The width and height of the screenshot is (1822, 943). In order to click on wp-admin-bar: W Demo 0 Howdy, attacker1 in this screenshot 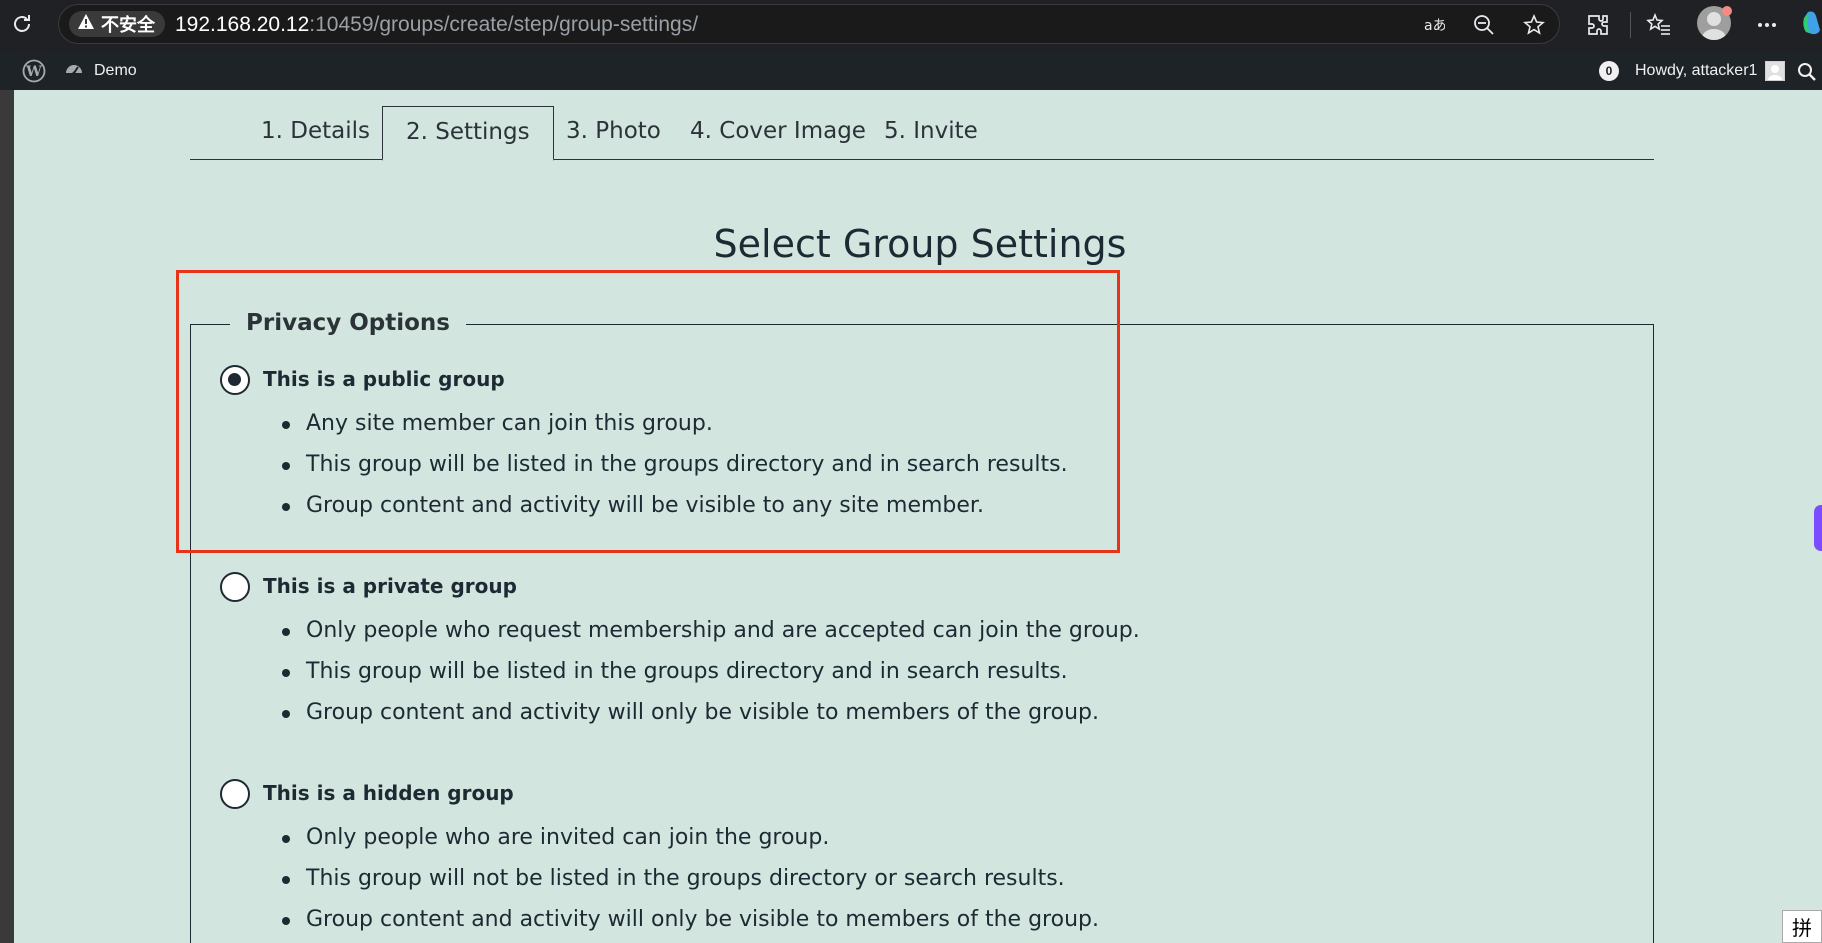, I will do `click(911, 71)`.